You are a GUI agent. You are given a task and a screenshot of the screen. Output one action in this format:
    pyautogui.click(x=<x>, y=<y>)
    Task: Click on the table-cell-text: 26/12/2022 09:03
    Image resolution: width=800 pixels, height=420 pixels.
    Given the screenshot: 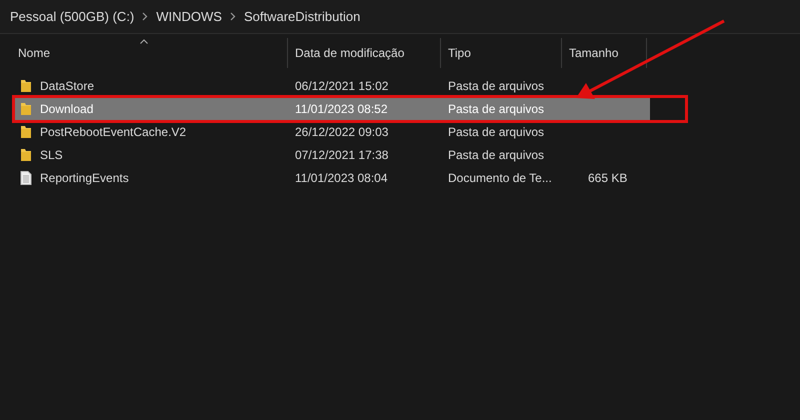 What is the action you would take?
    pyautogui.click(x=341, y=132)
    